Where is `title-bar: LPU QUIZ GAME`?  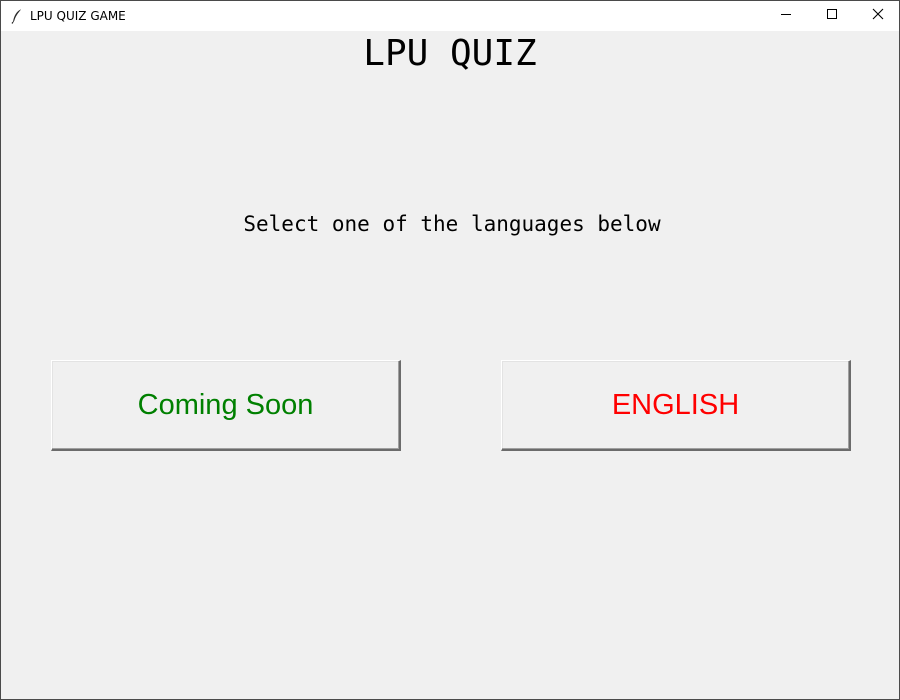 title-bar: LPU QUIZ GAME is located at coordinates (450, 16).